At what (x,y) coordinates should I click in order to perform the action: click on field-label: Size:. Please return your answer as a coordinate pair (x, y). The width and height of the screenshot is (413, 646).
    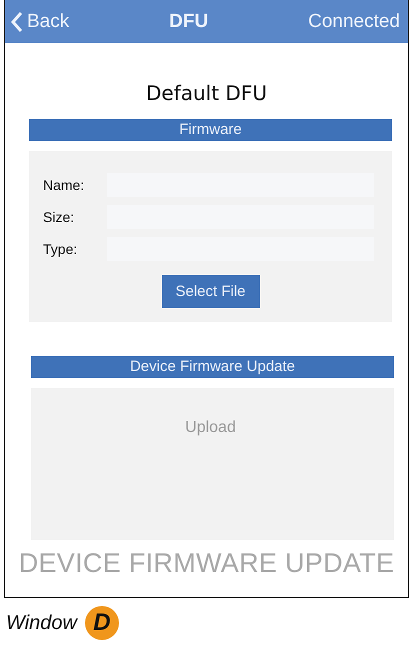
    Looking at the image, I should click on (59, 217).